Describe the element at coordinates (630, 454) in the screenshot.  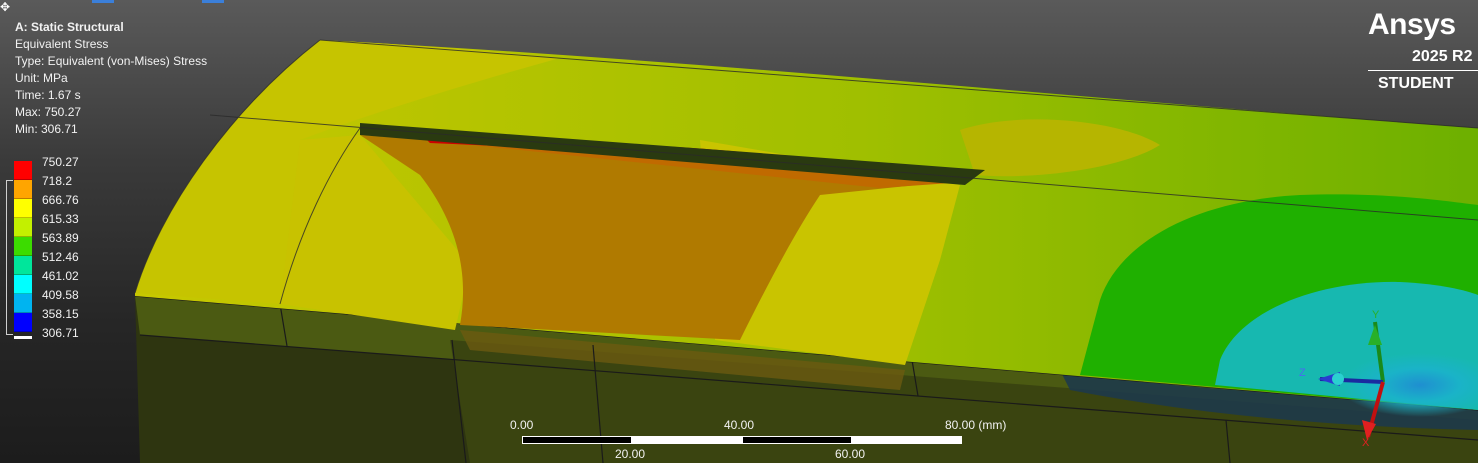
I see `scale-label-20: 20.00` at that location.